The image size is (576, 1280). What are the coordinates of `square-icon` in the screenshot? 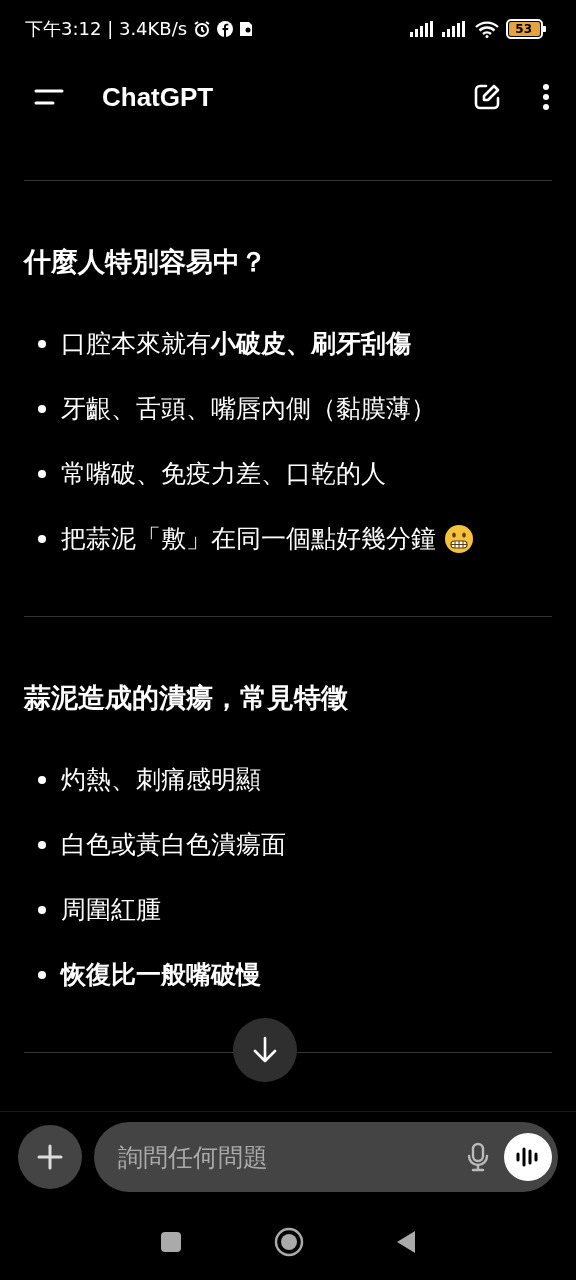 It's located at (171, 1242).